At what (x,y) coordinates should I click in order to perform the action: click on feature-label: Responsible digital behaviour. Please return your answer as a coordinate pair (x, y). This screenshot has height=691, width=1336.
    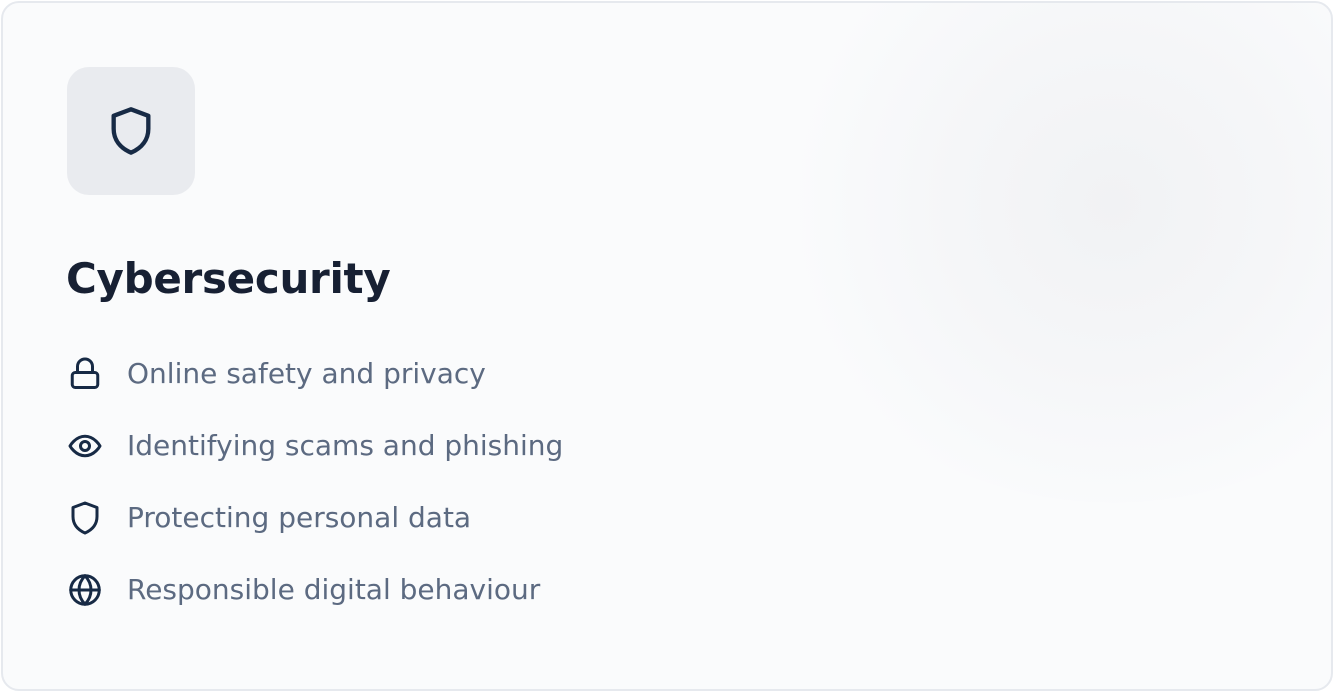
    Looking at the image, I should click on (334, 589).